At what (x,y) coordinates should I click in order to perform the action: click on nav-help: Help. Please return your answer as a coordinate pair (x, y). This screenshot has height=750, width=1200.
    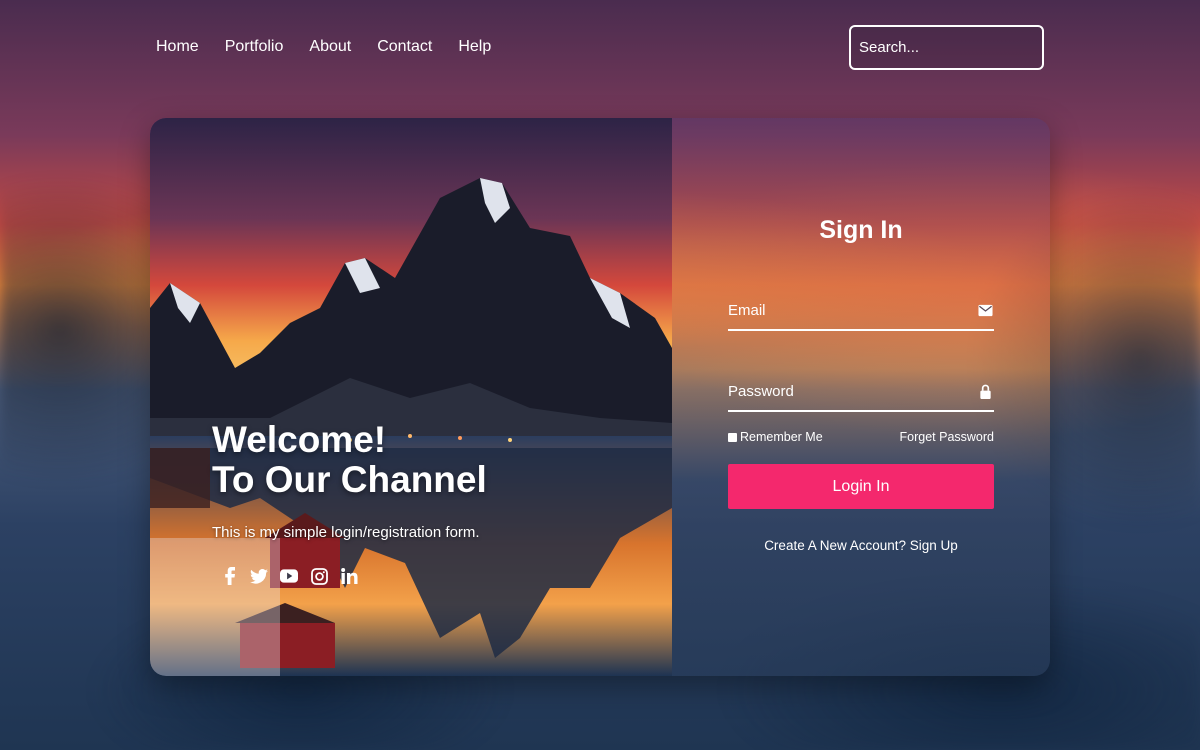
    Looking at the image, I should click on (474, 47).